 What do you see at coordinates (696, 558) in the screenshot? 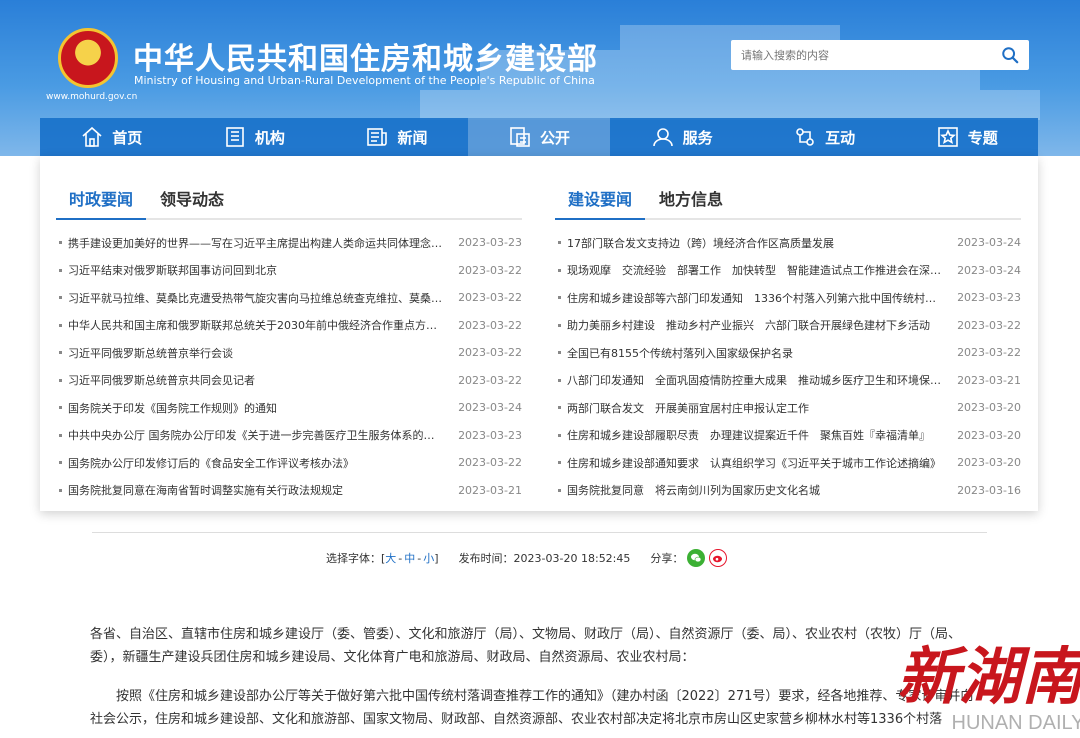
I see `wechat-icon` at bounding box center [696, 558].